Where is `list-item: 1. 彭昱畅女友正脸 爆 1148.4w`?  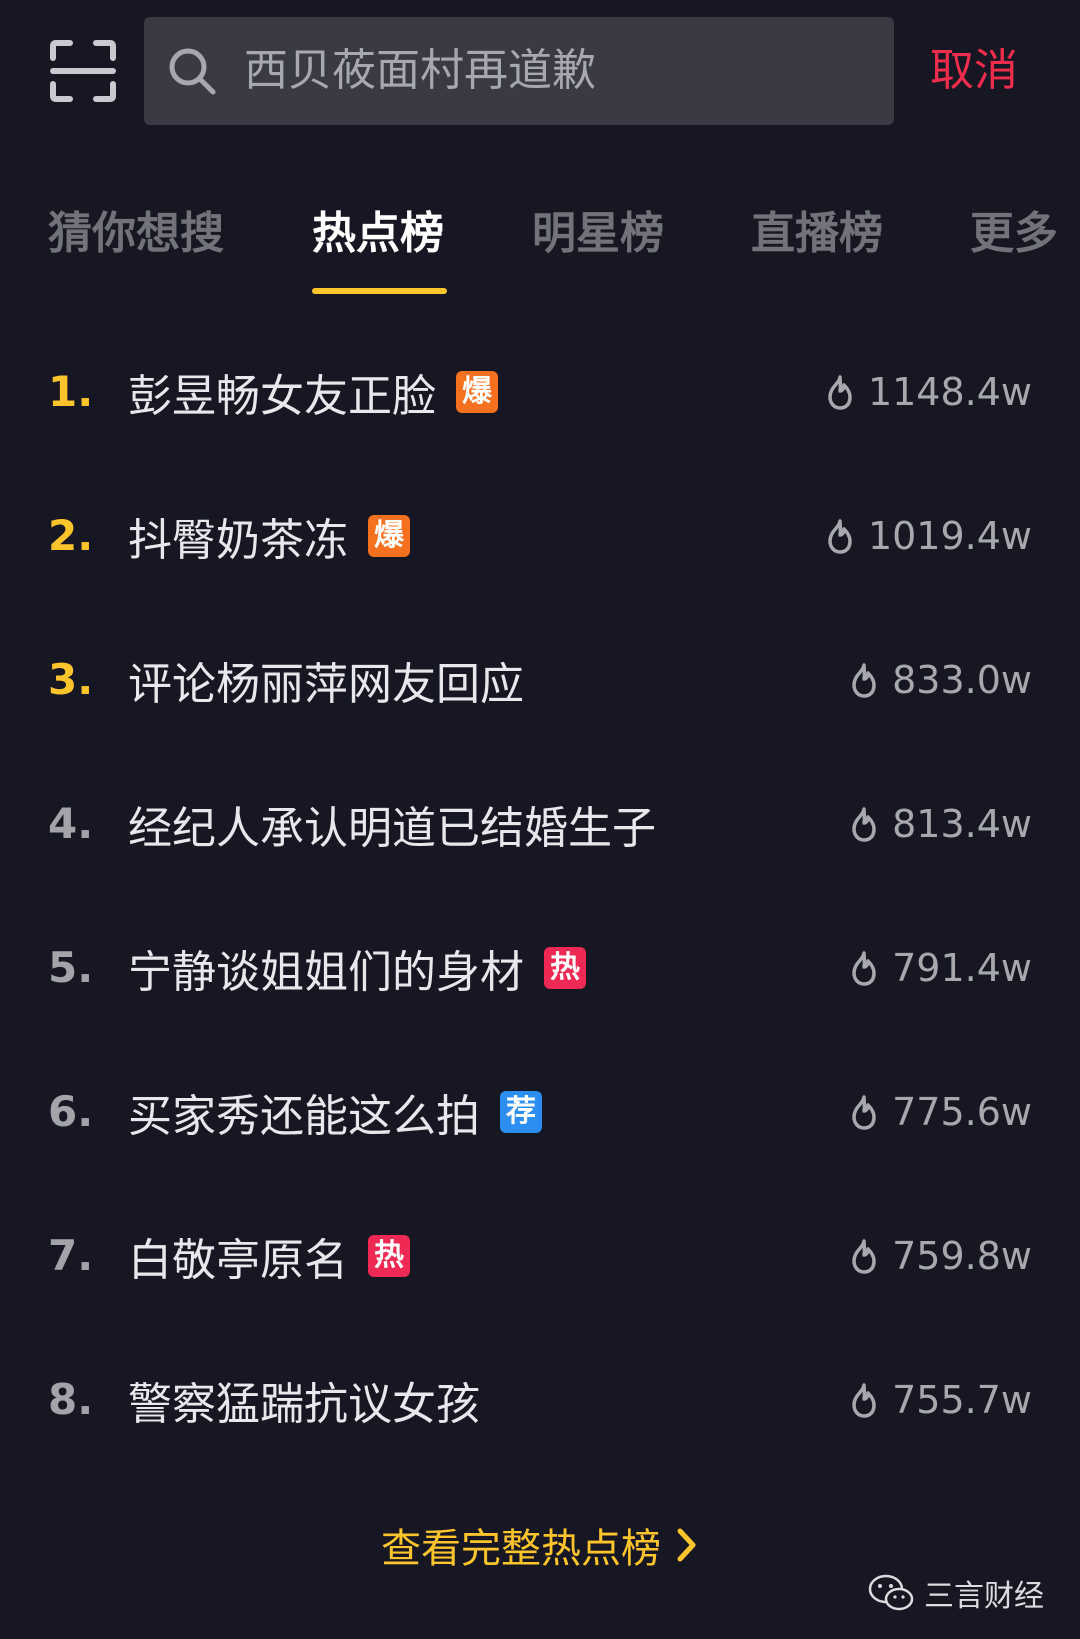 list-item: 1. 彭昱畅女友正脸 爆 1148.4w is located at coordinates (540, 392).